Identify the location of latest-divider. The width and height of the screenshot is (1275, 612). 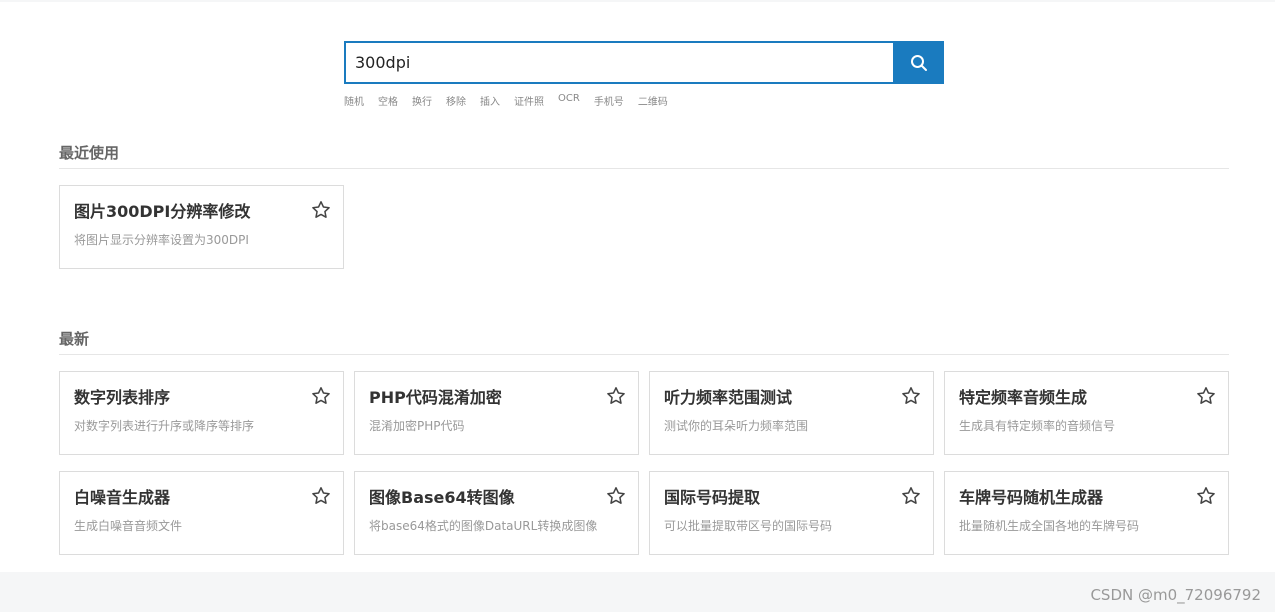
(644, 354).